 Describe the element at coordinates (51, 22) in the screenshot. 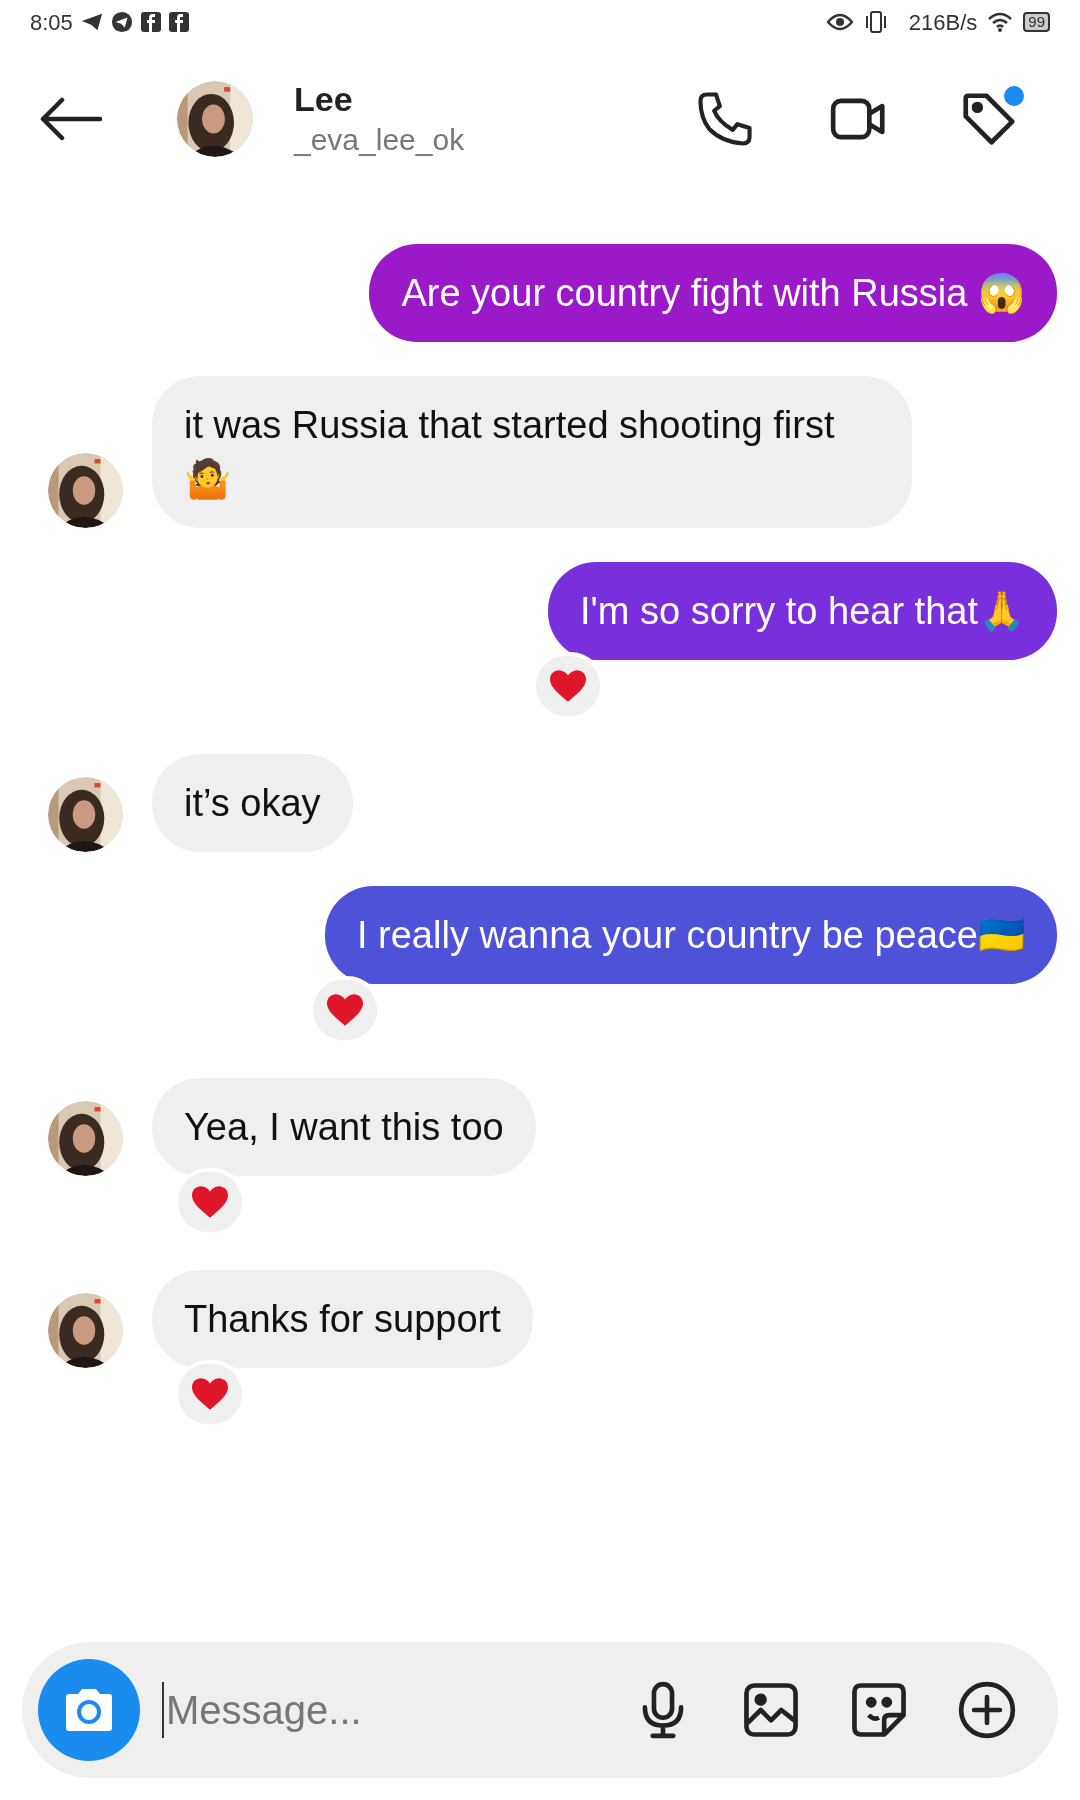

I see `clock-time: 8:05` at that location.